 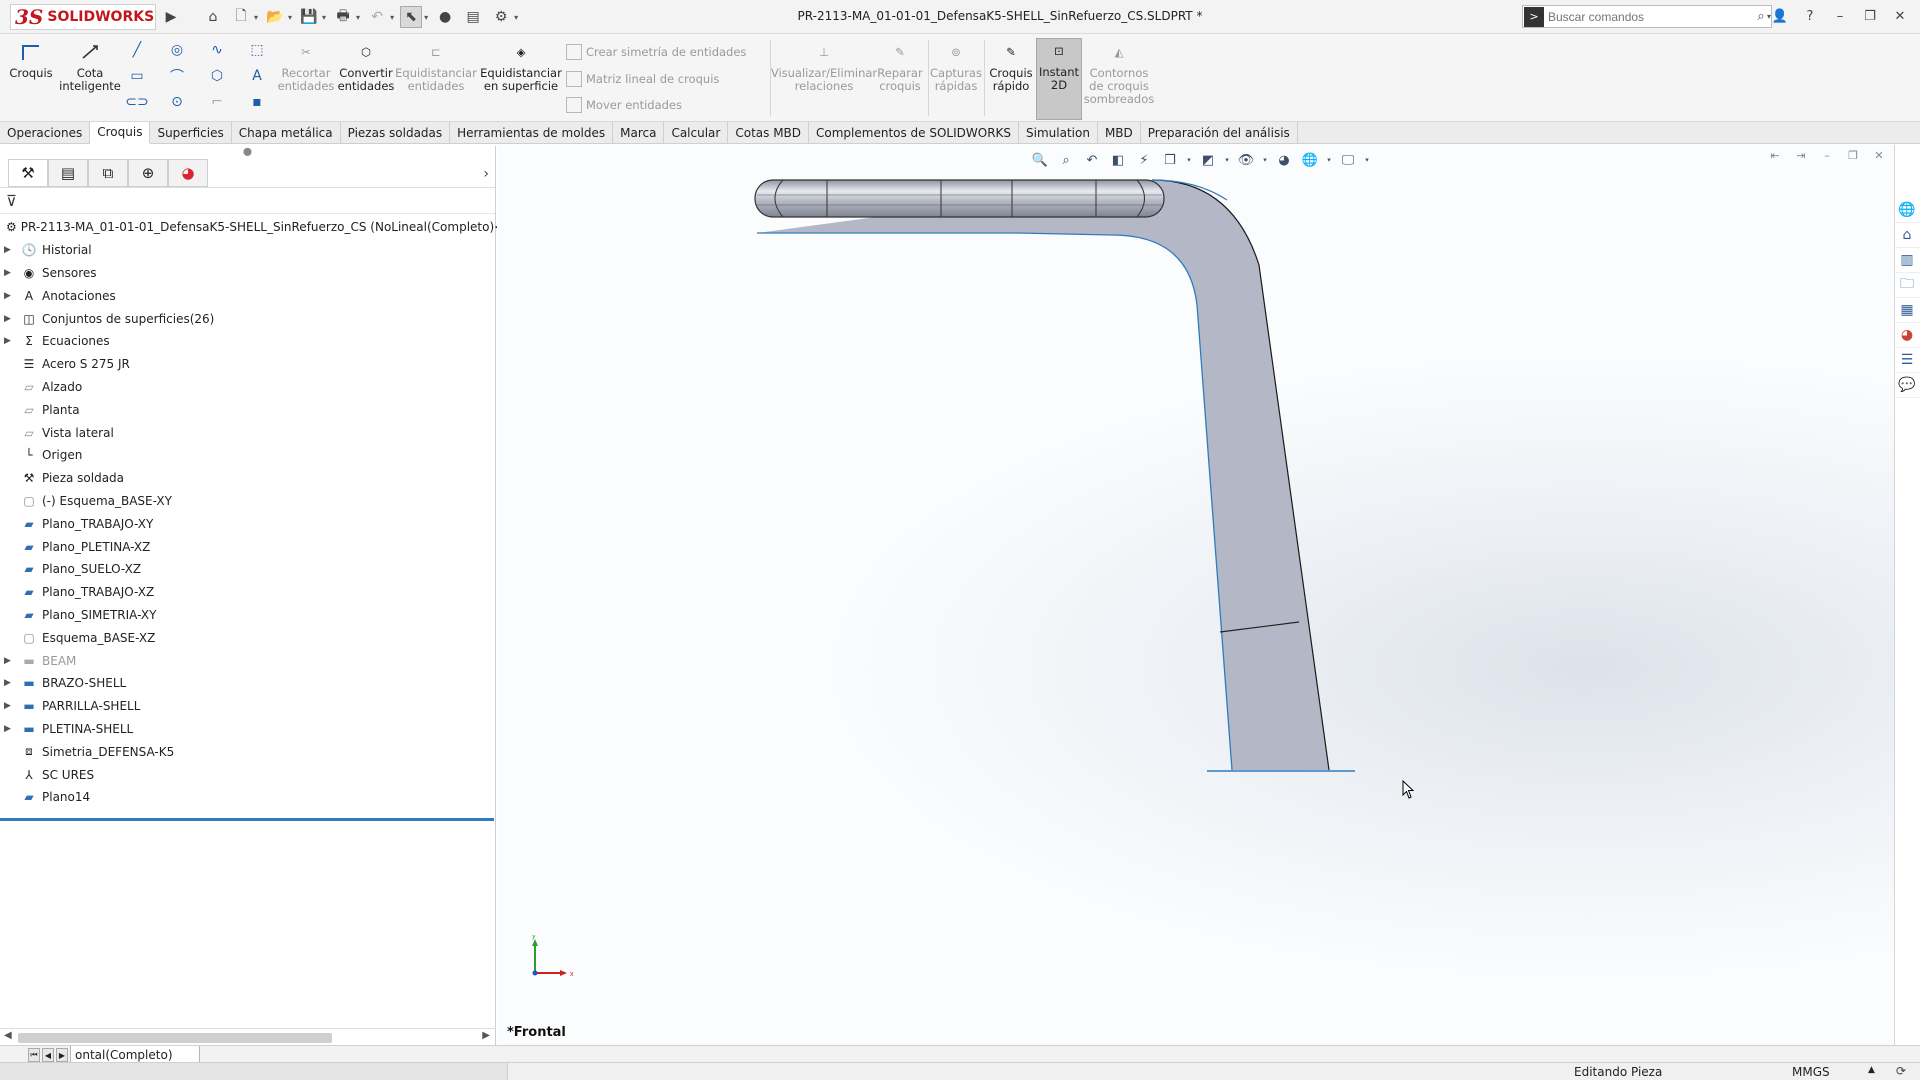 I want to click on rectangle-icon: ▭, so click(x=137, y=76).